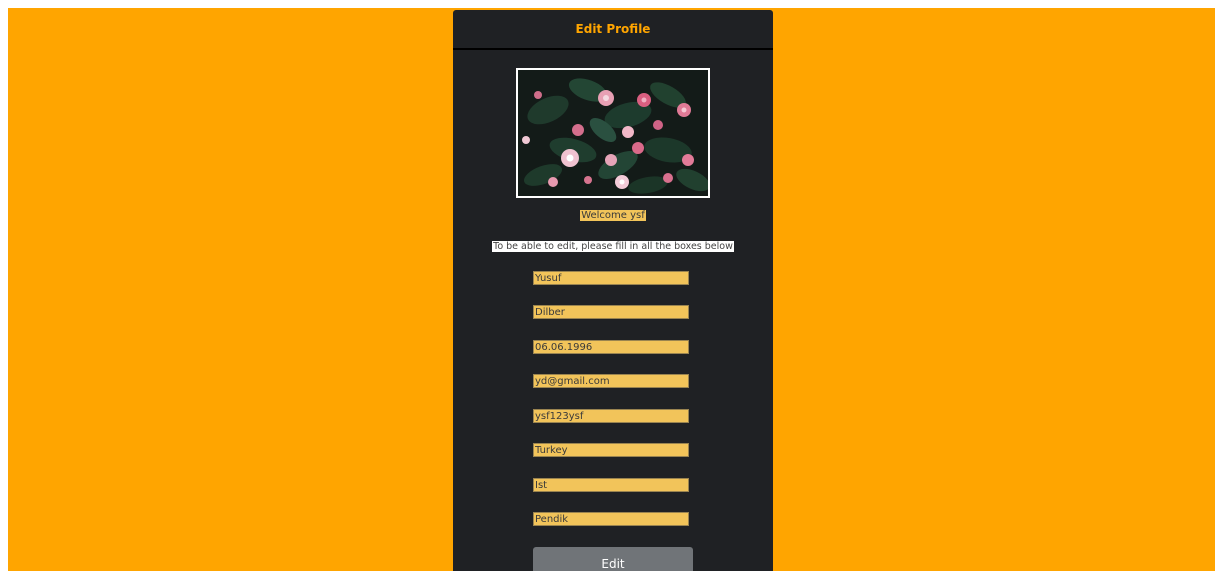 This screenshot has width=1215, height=571. I want to click on country-field, so click(611, 450).